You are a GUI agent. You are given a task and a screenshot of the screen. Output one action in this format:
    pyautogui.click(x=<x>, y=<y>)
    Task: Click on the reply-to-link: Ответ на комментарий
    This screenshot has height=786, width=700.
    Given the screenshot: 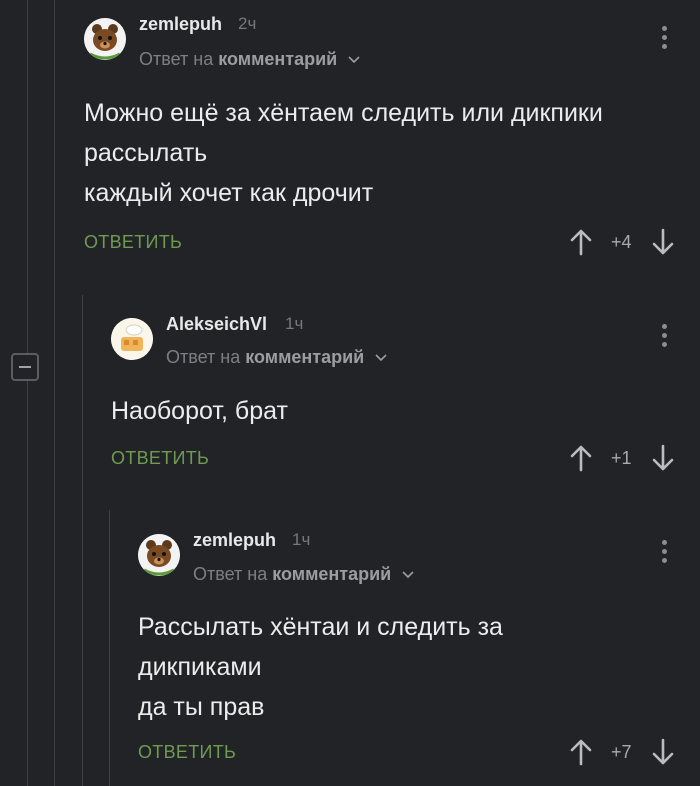 What is the action you would take?
    pyautogui.click(x=303, y=574)
    